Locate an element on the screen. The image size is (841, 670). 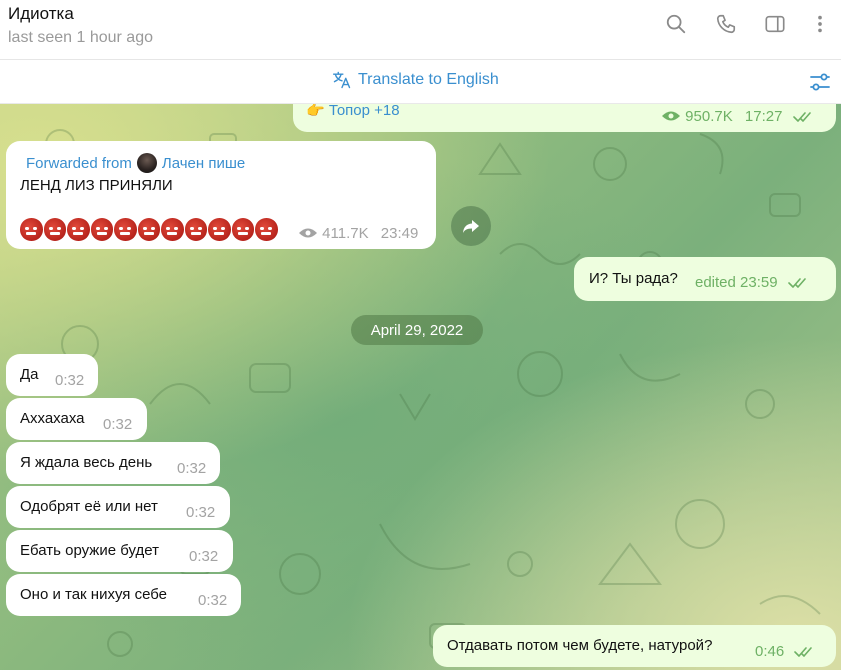
message-bubble-incoming: Ебать оружие будет 0:32 is located at coordinates (119, 551).